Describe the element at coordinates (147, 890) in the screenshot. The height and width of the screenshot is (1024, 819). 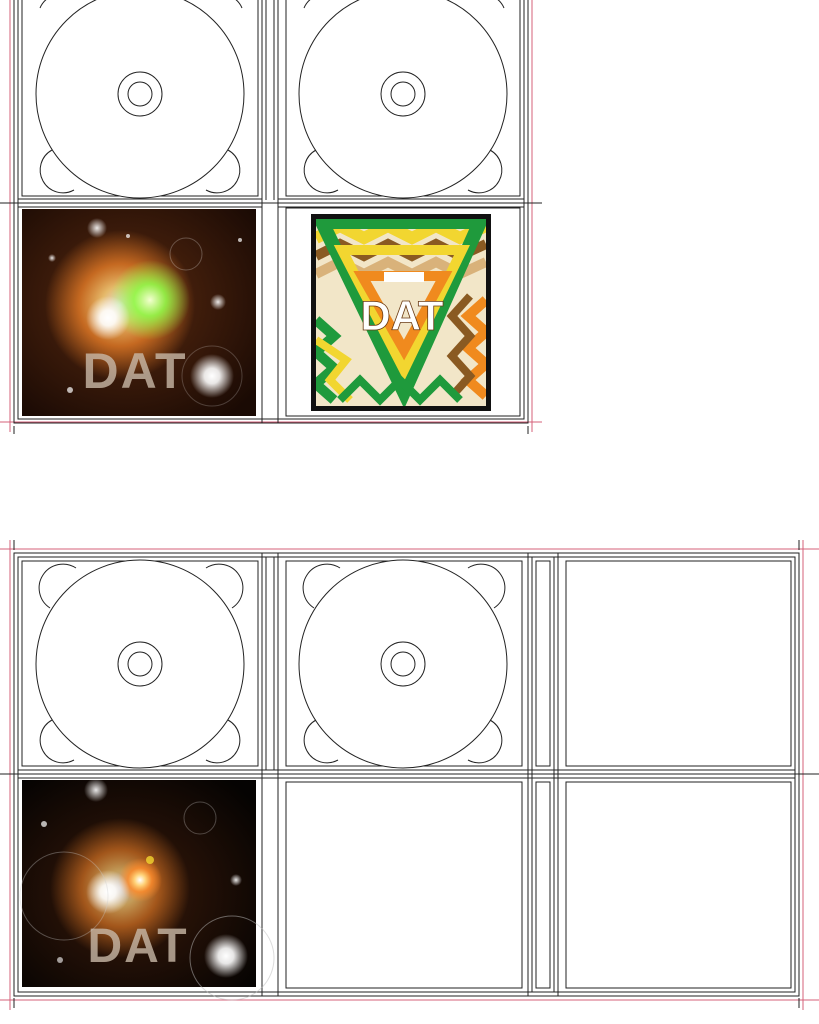
I see `cosmic-artwork-bottom: DAT` at that location.